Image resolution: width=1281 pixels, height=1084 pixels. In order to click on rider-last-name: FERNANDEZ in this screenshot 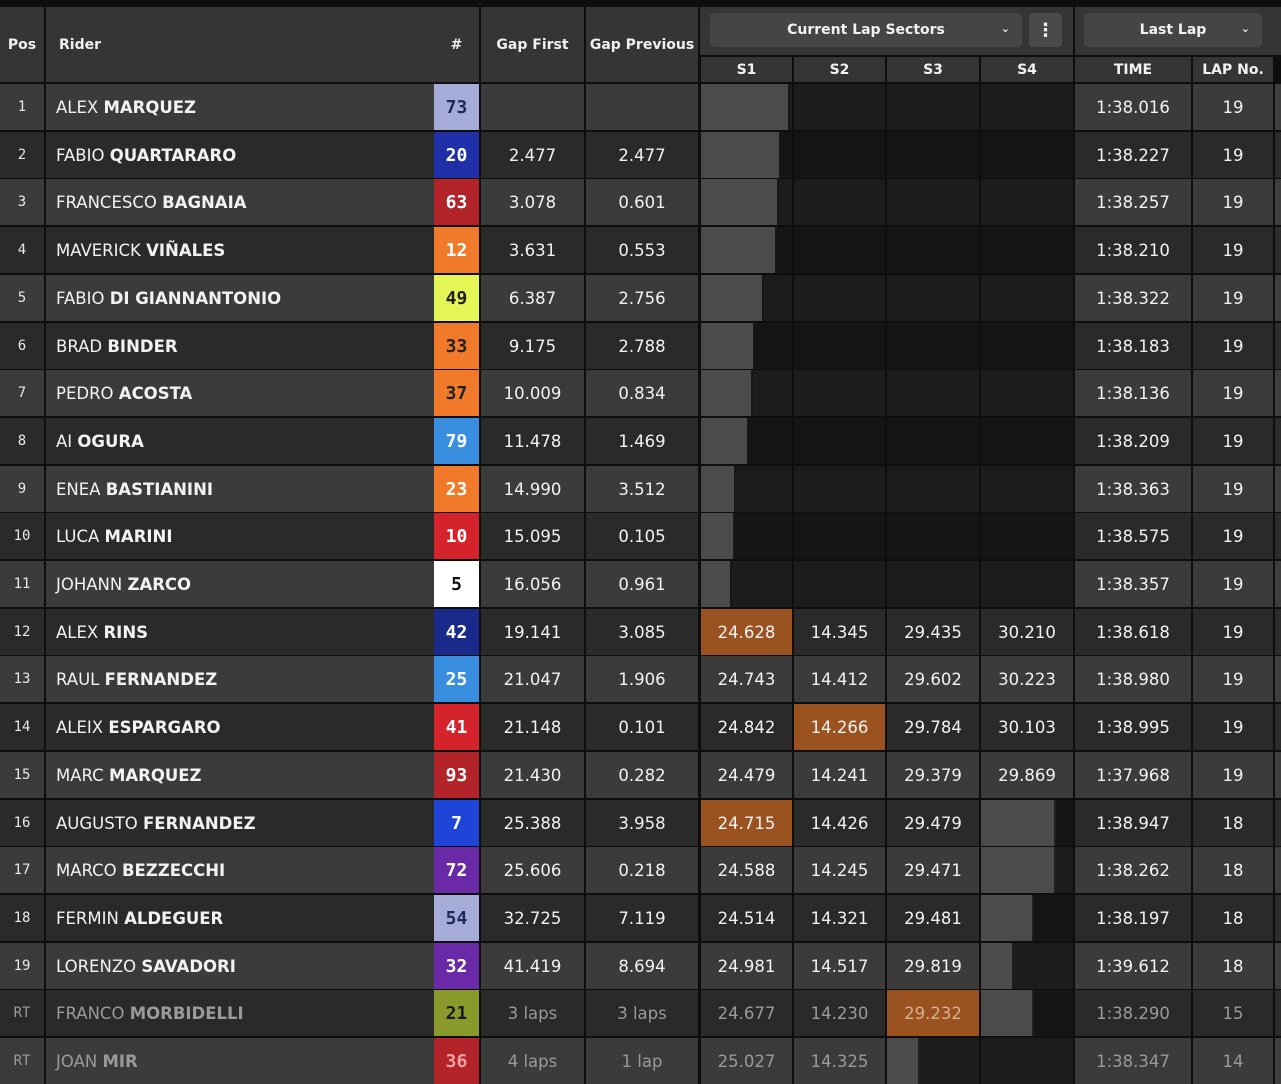, I will do `click(199, 823)`.